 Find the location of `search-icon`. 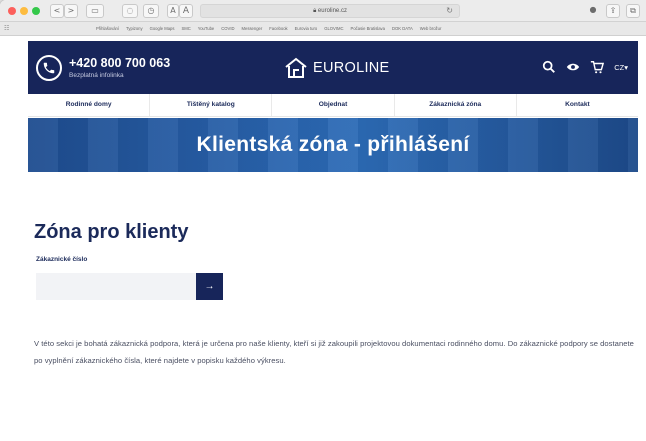

search-icon is located at coordinates (549, 67).